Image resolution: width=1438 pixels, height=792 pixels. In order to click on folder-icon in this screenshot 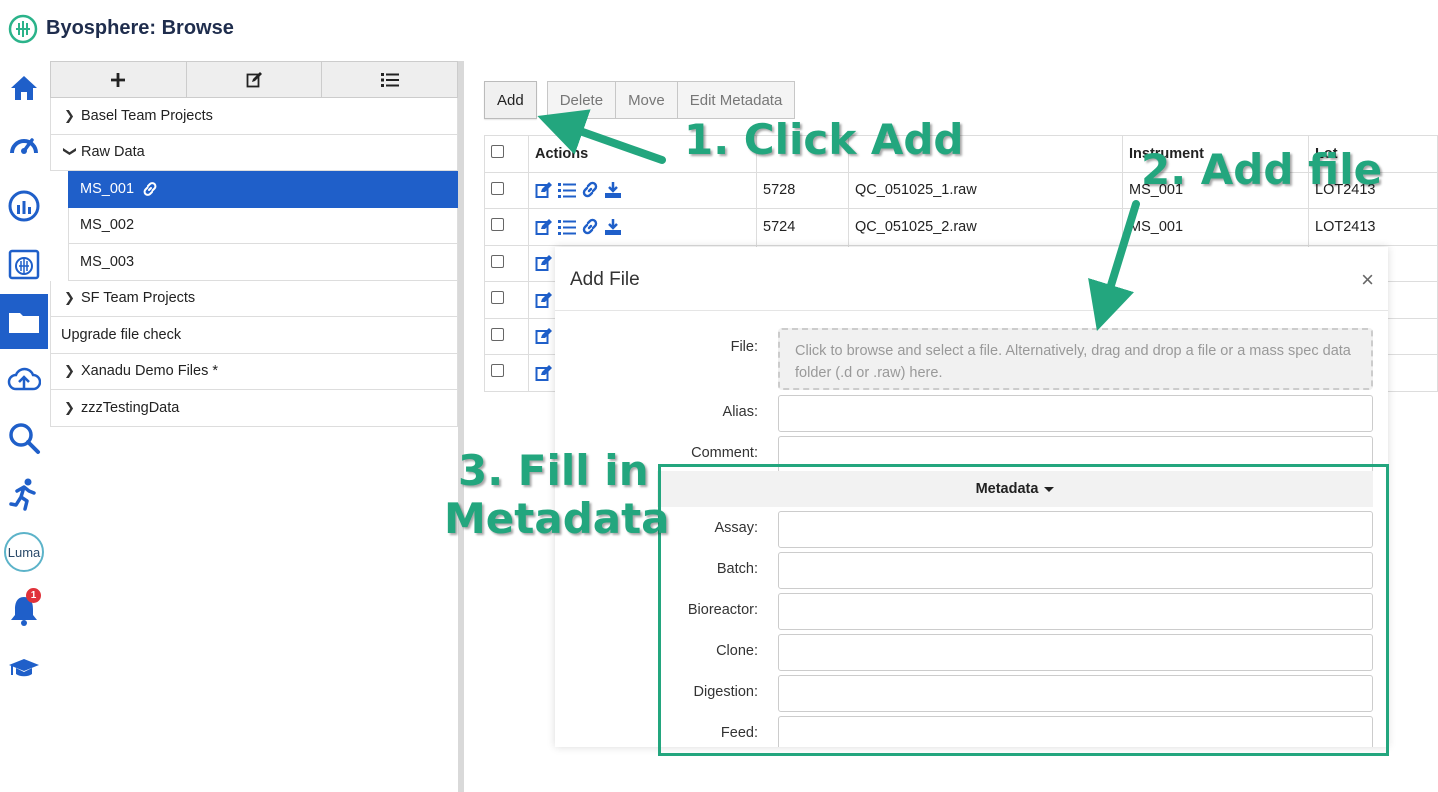, I will do `click(24, 322)`.